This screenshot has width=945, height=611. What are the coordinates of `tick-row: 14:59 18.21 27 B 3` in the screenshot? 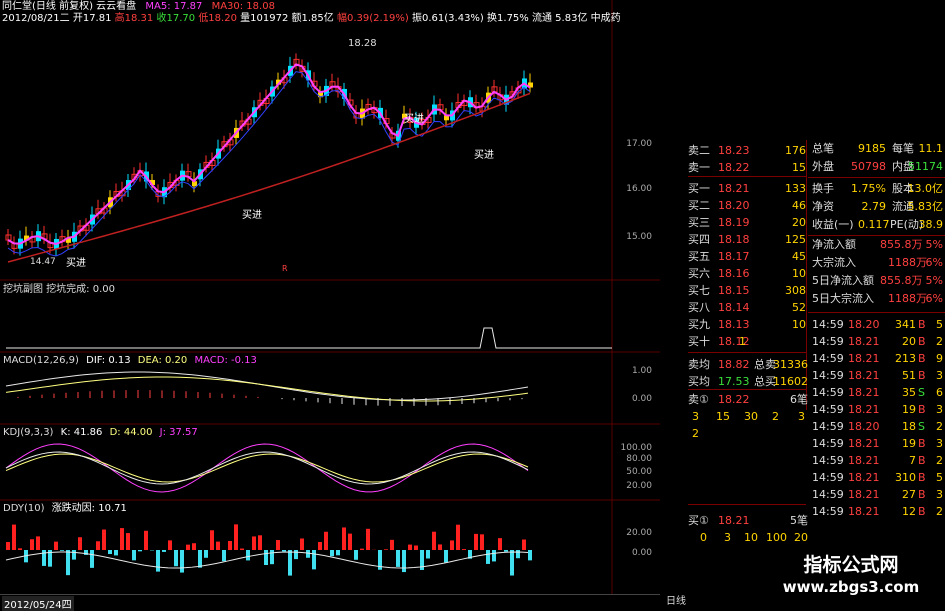 It's located at (876, 494).